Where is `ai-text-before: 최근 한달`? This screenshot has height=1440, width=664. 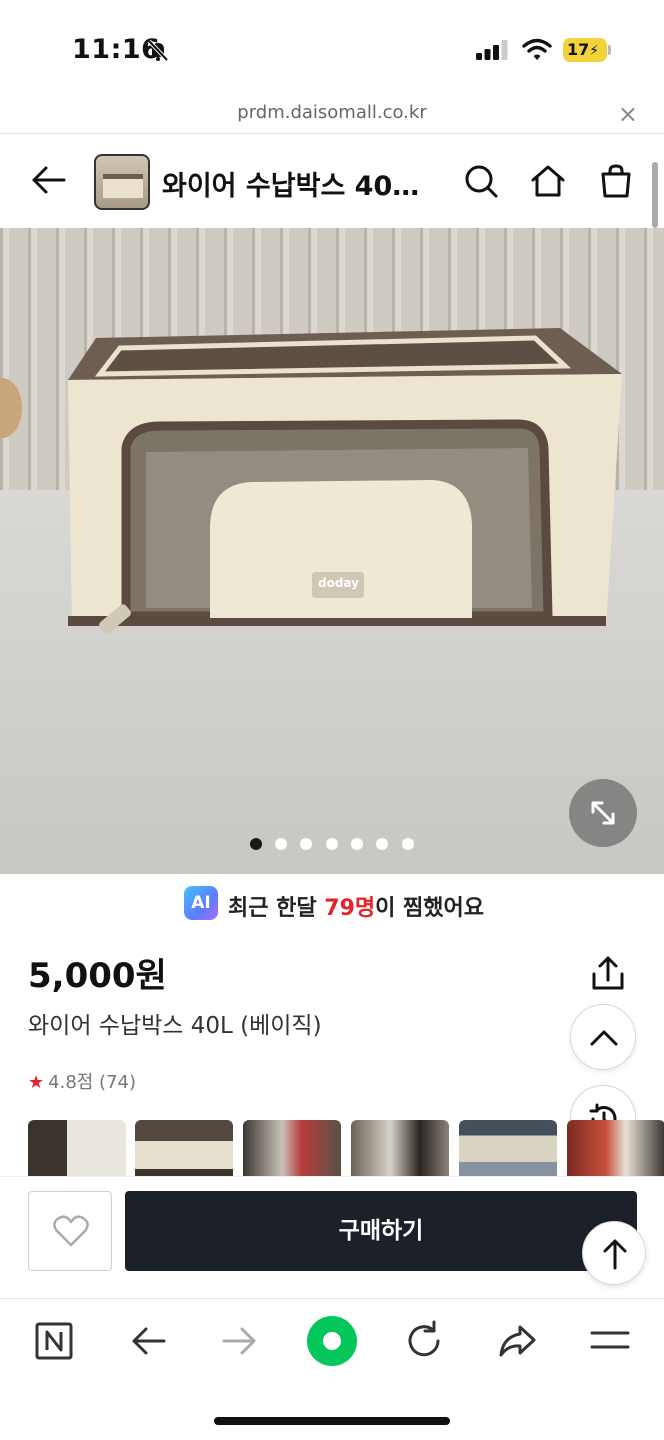 ai-text-before: 최근 한달 is located at coordinates (276, 908).